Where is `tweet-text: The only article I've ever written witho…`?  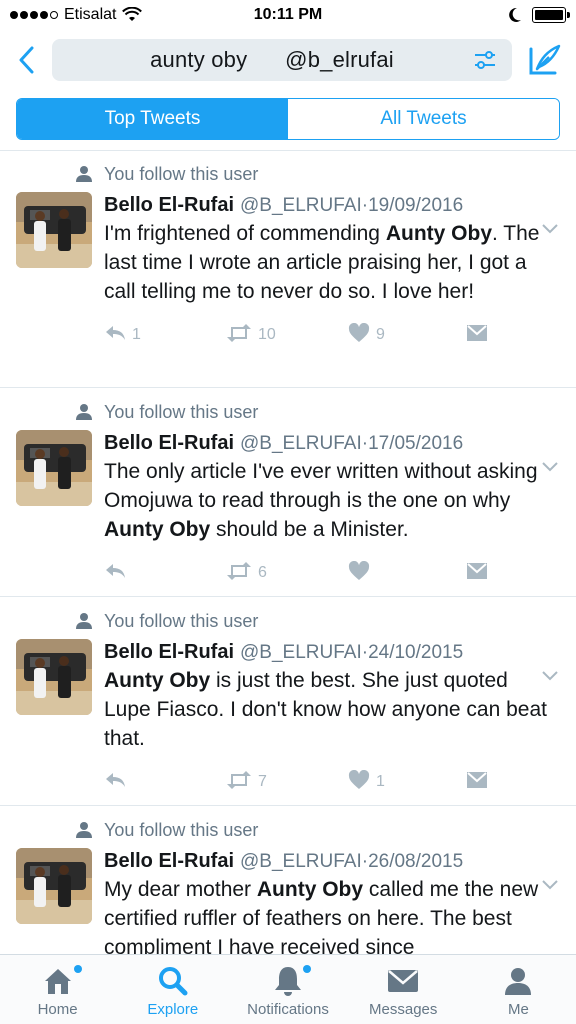
tweet-text: The only article I've ever written witho… is located at coordinates (332, 500).